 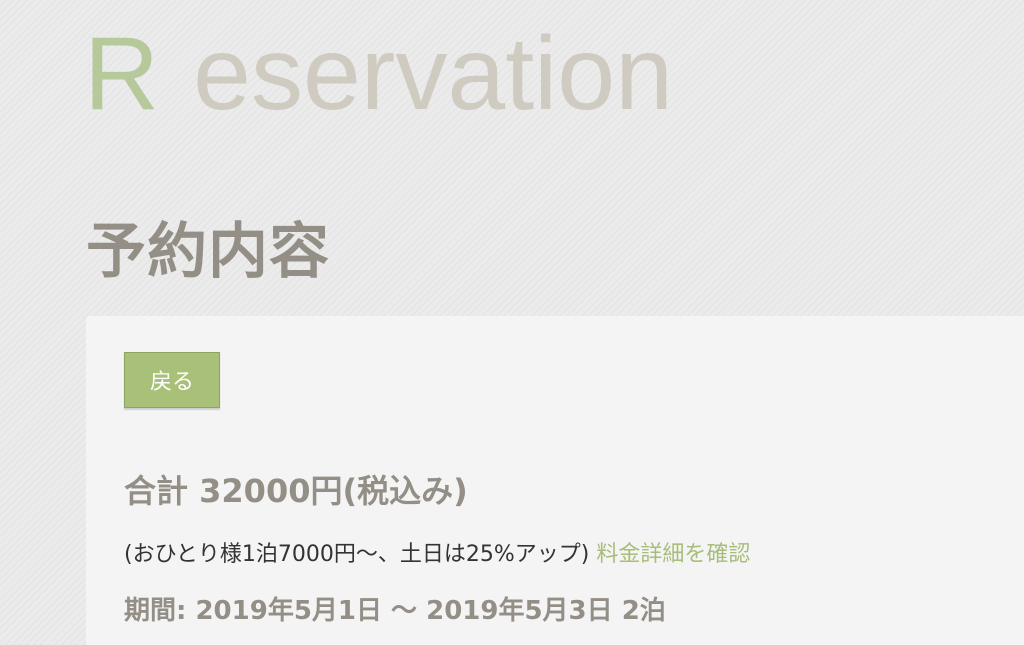 What do you see at coordinates (172, 380) in the screenshot?
I see `back-button: 戻る` at bounding box center [172, 380].